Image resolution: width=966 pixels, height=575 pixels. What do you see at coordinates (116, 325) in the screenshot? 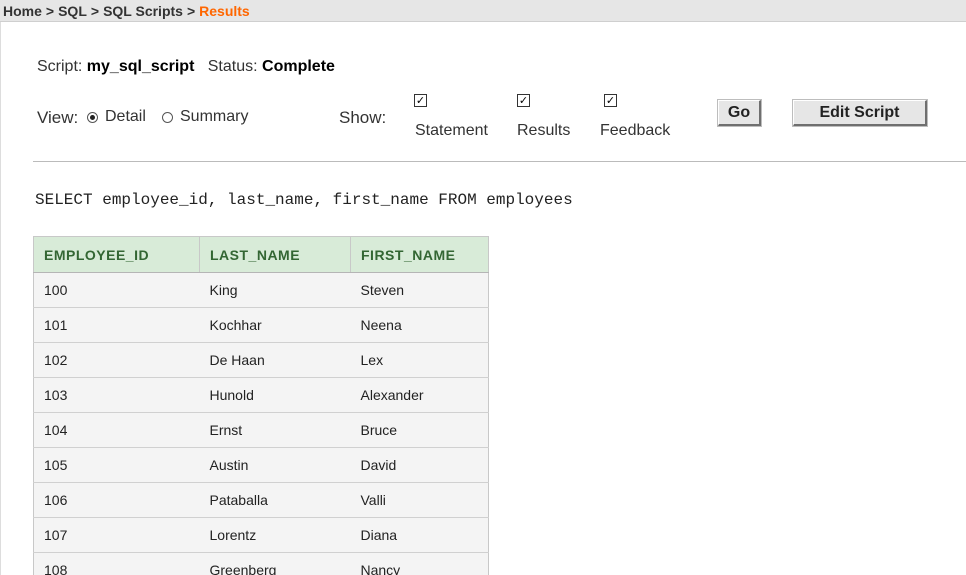
I see `cell-employee-id: 101` at bounding box center [116, 325].